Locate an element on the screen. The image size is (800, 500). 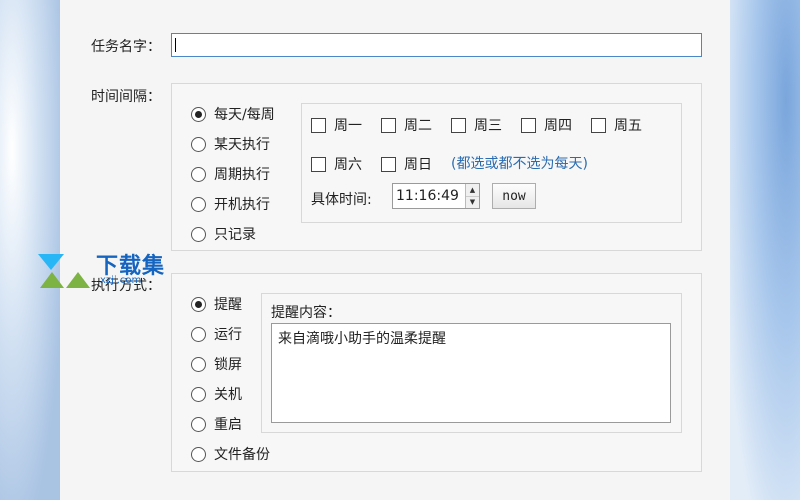
radio-specific-day: 某天执行 is located at coordinates (230, 144).